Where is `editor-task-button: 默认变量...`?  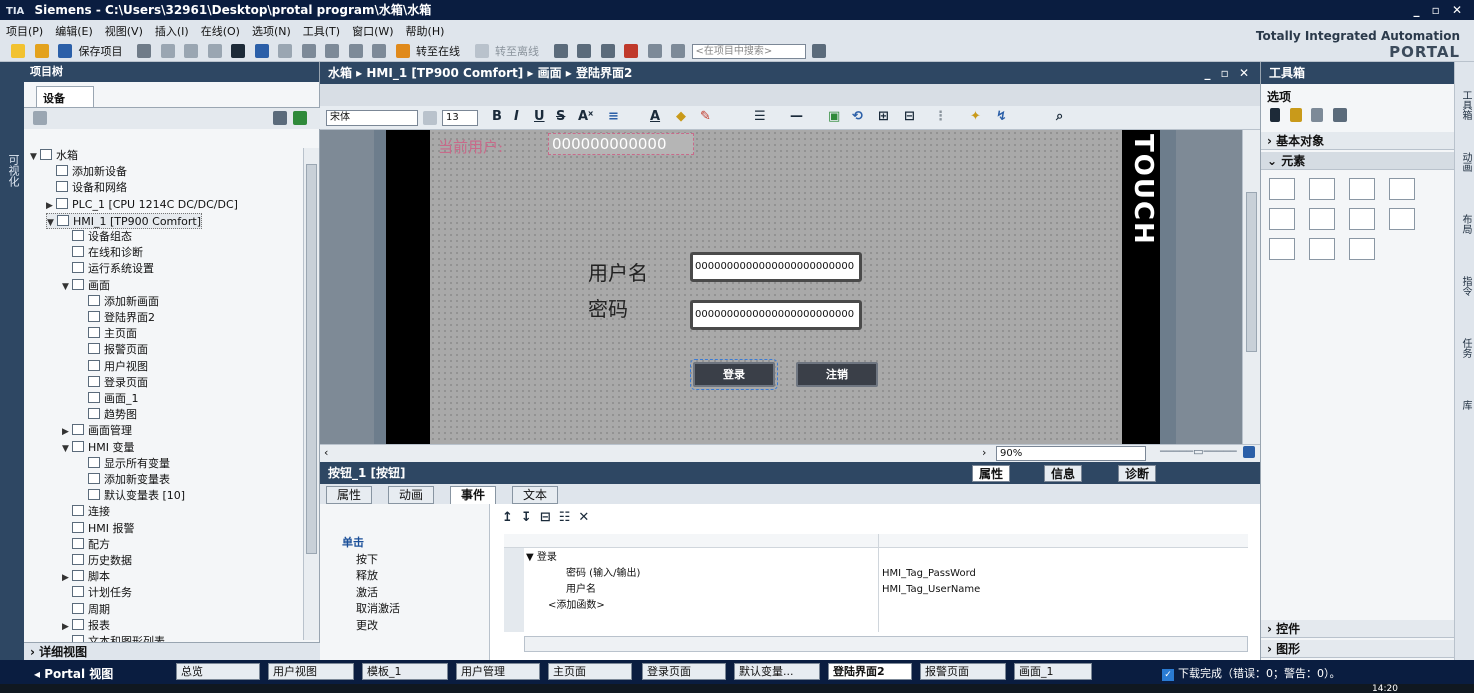 editor-task-button: 默认变量... is located at coordinates (777, 671).